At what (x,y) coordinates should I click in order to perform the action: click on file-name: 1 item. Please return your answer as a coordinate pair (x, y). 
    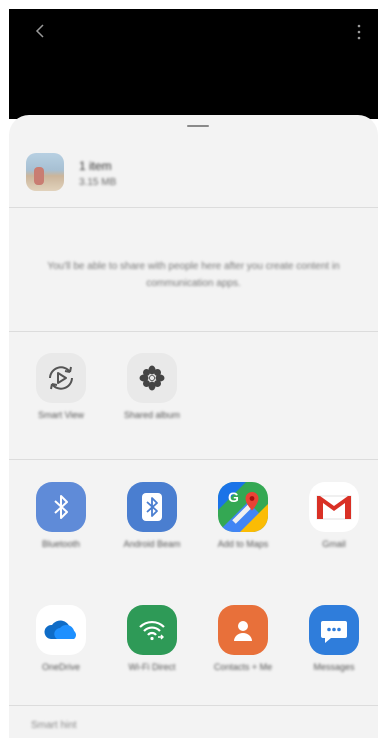
    Looking at the image, I should click on (95, 166).